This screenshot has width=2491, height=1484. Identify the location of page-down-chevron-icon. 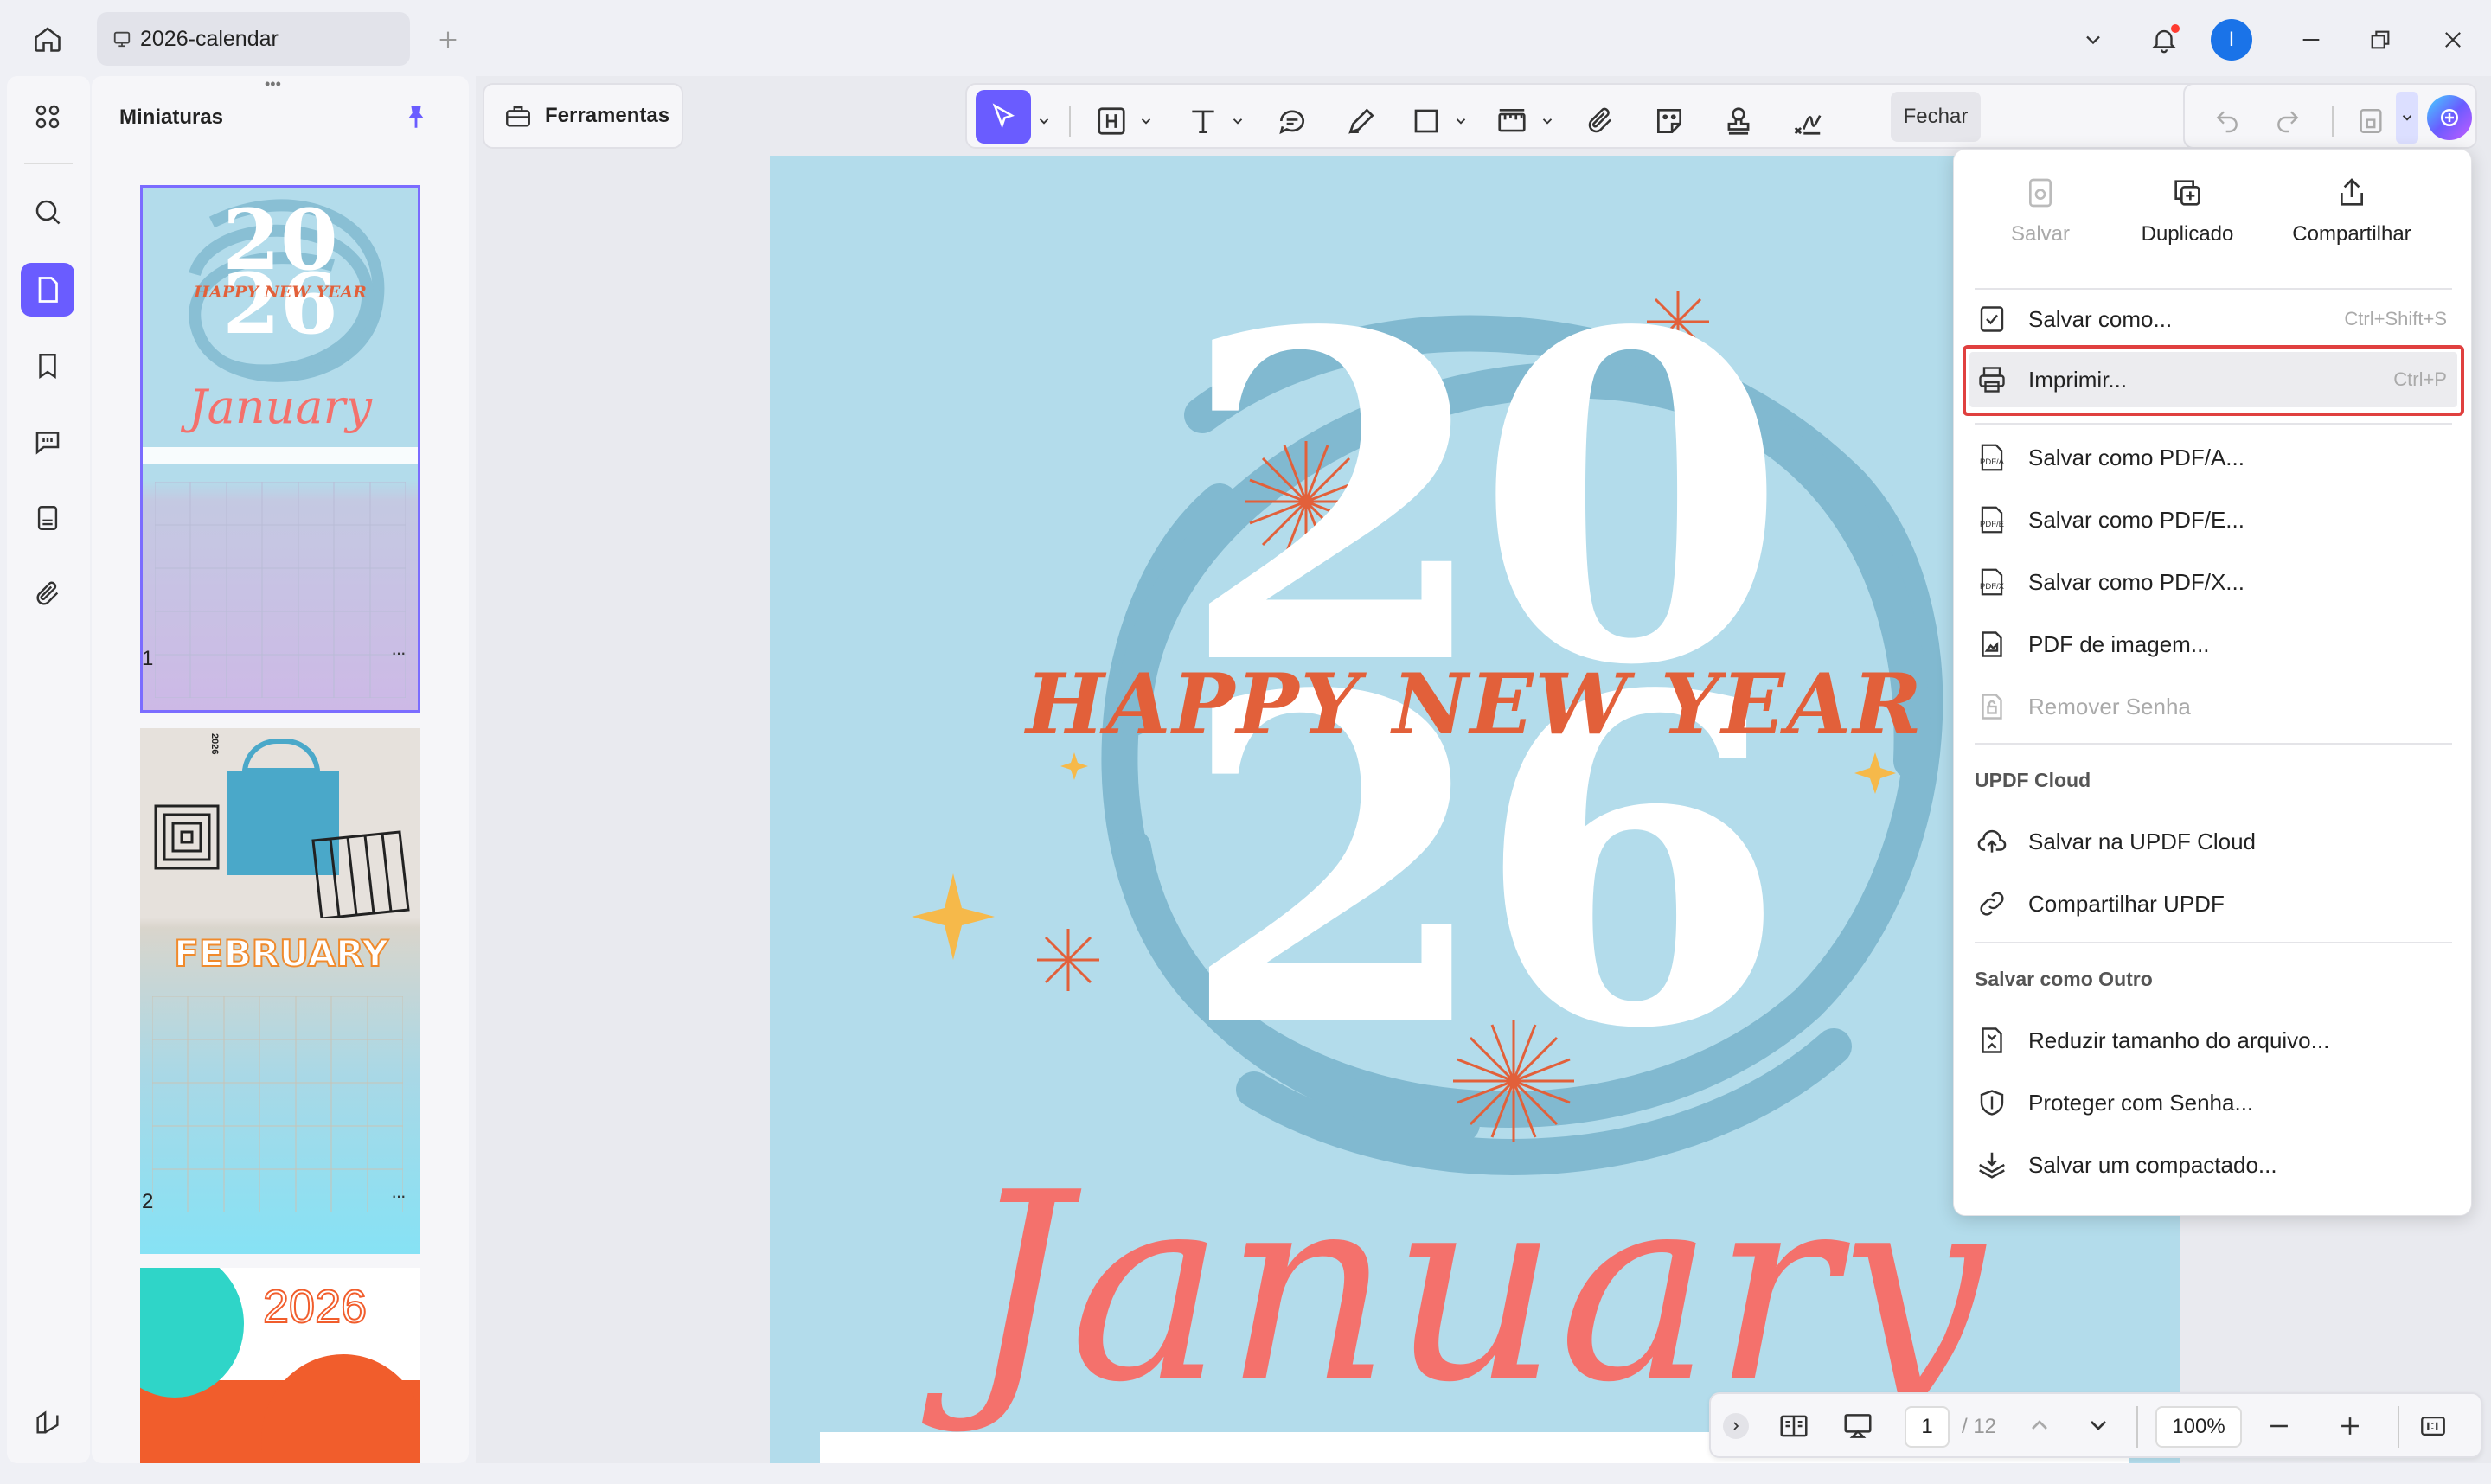
(2098, 1425).